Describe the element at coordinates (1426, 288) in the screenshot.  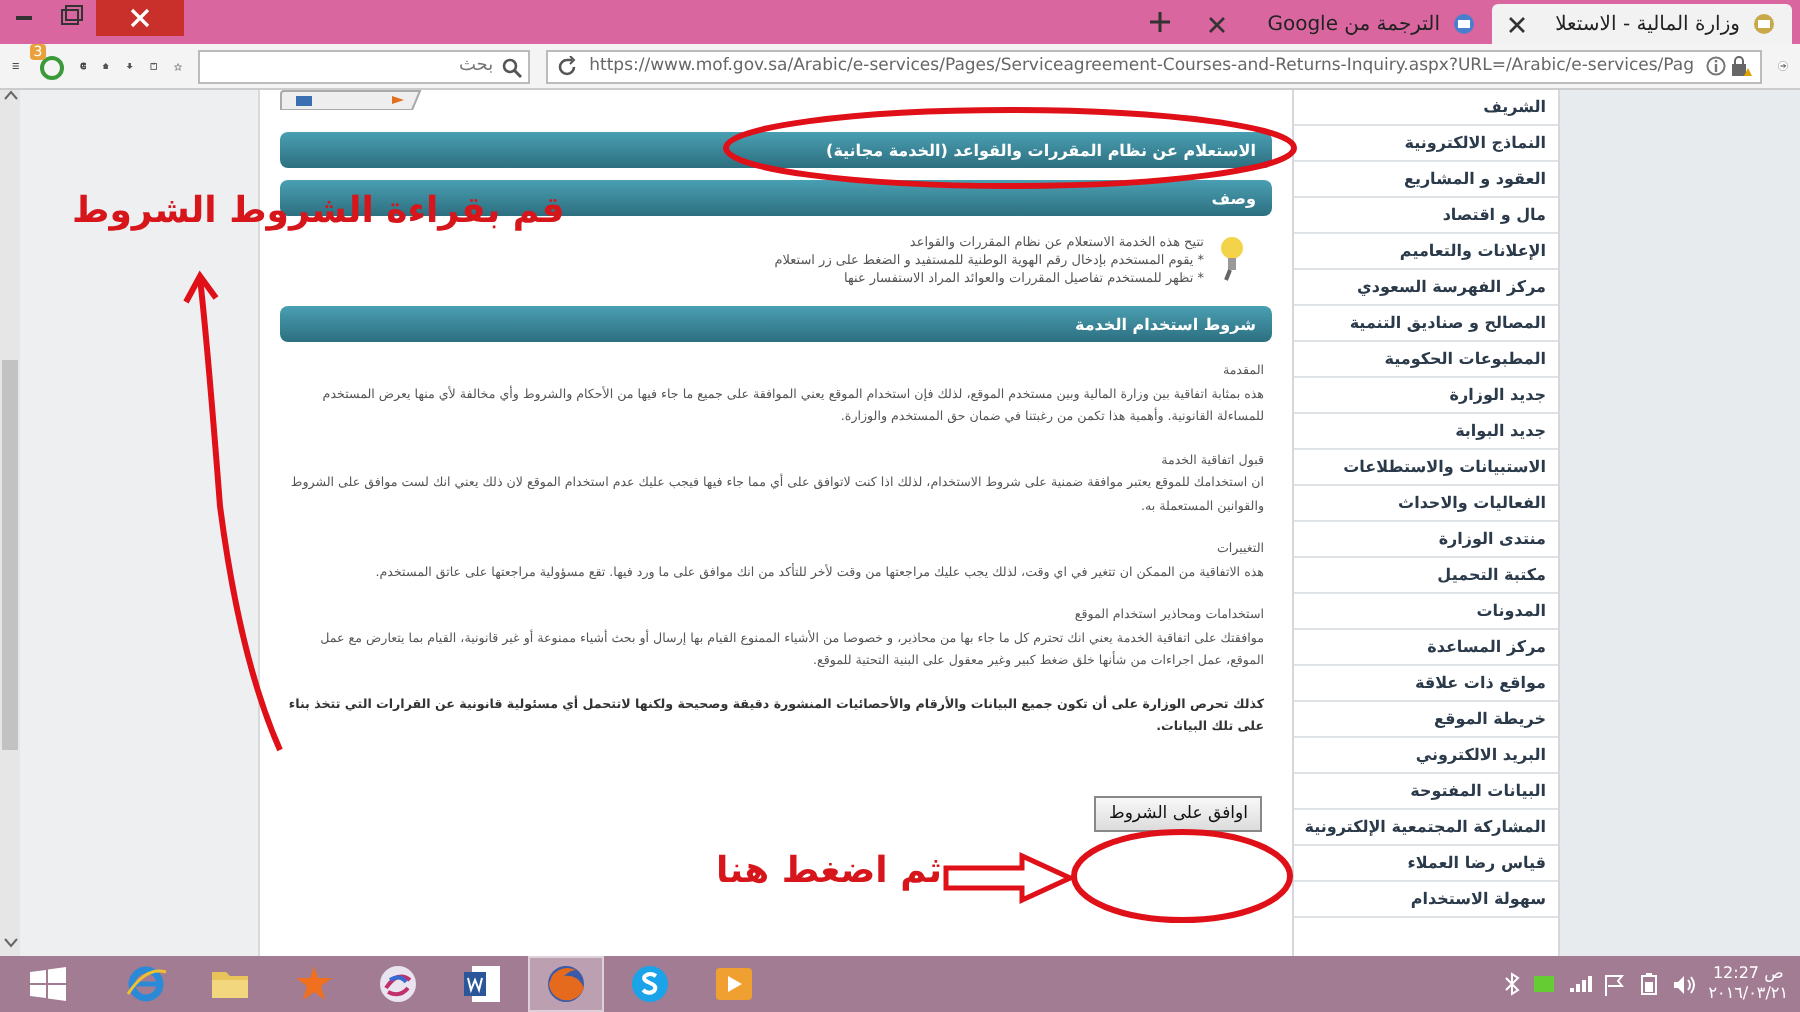
I see `sidebar-link: مركز الفهرسة السعودي` at that location.